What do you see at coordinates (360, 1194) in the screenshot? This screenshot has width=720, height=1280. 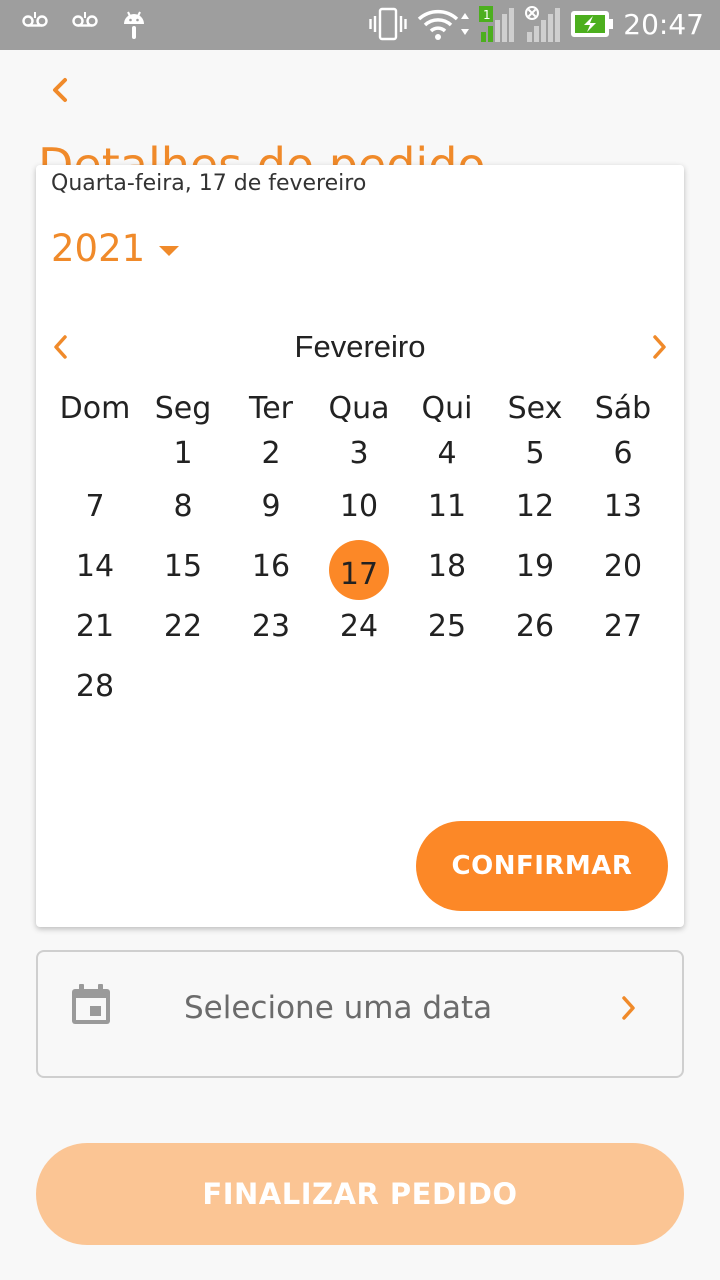 I see `finalize-order-button: FINALIZAR PEDIDO` at bounding box center [360, 1194].